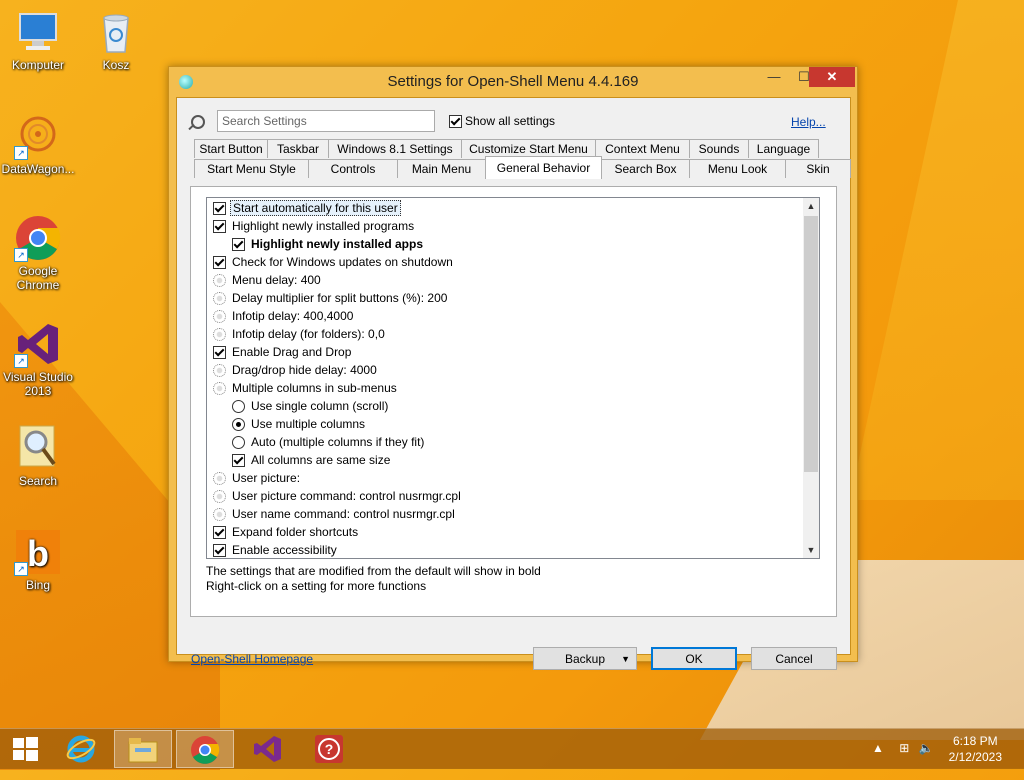 The image size is (1024, 780). What do you see at coordinates (38, 359) in the screenshot?
I see `desktop-icon-visual-studio: ↗ Visual Studio 2013` at bounding box center [38, 359].